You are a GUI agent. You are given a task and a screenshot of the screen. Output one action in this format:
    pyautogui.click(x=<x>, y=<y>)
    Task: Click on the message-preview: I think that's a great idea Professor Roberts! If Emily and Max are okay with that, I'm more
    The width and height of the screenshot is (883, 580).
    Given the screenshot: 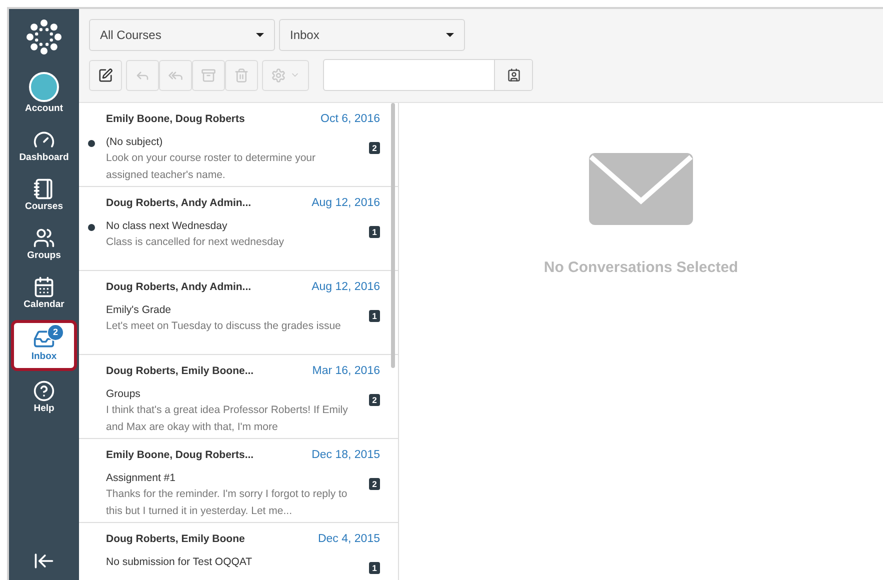 What is the action you would take?
    pyautogui.click(x=227, y=419)
    